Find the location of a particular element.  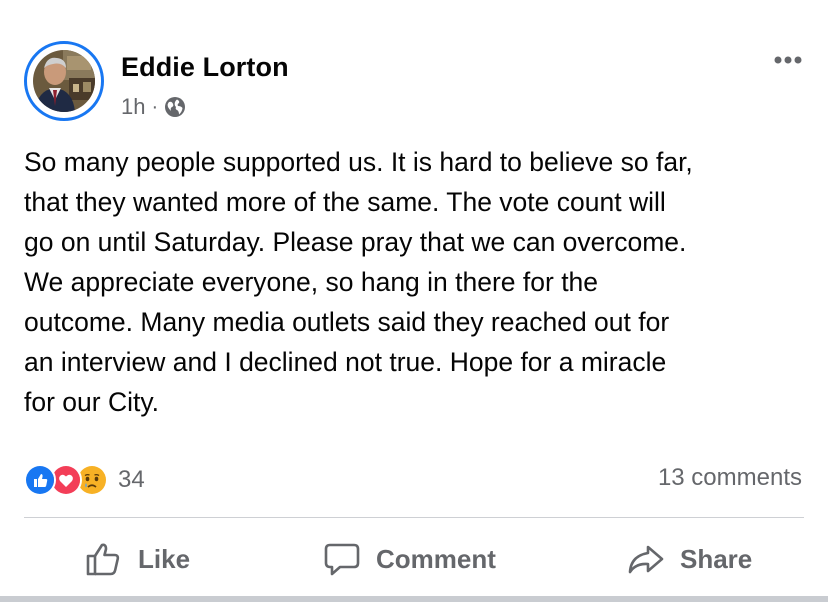

post-separator-bar is located at coordinates (414, 599).